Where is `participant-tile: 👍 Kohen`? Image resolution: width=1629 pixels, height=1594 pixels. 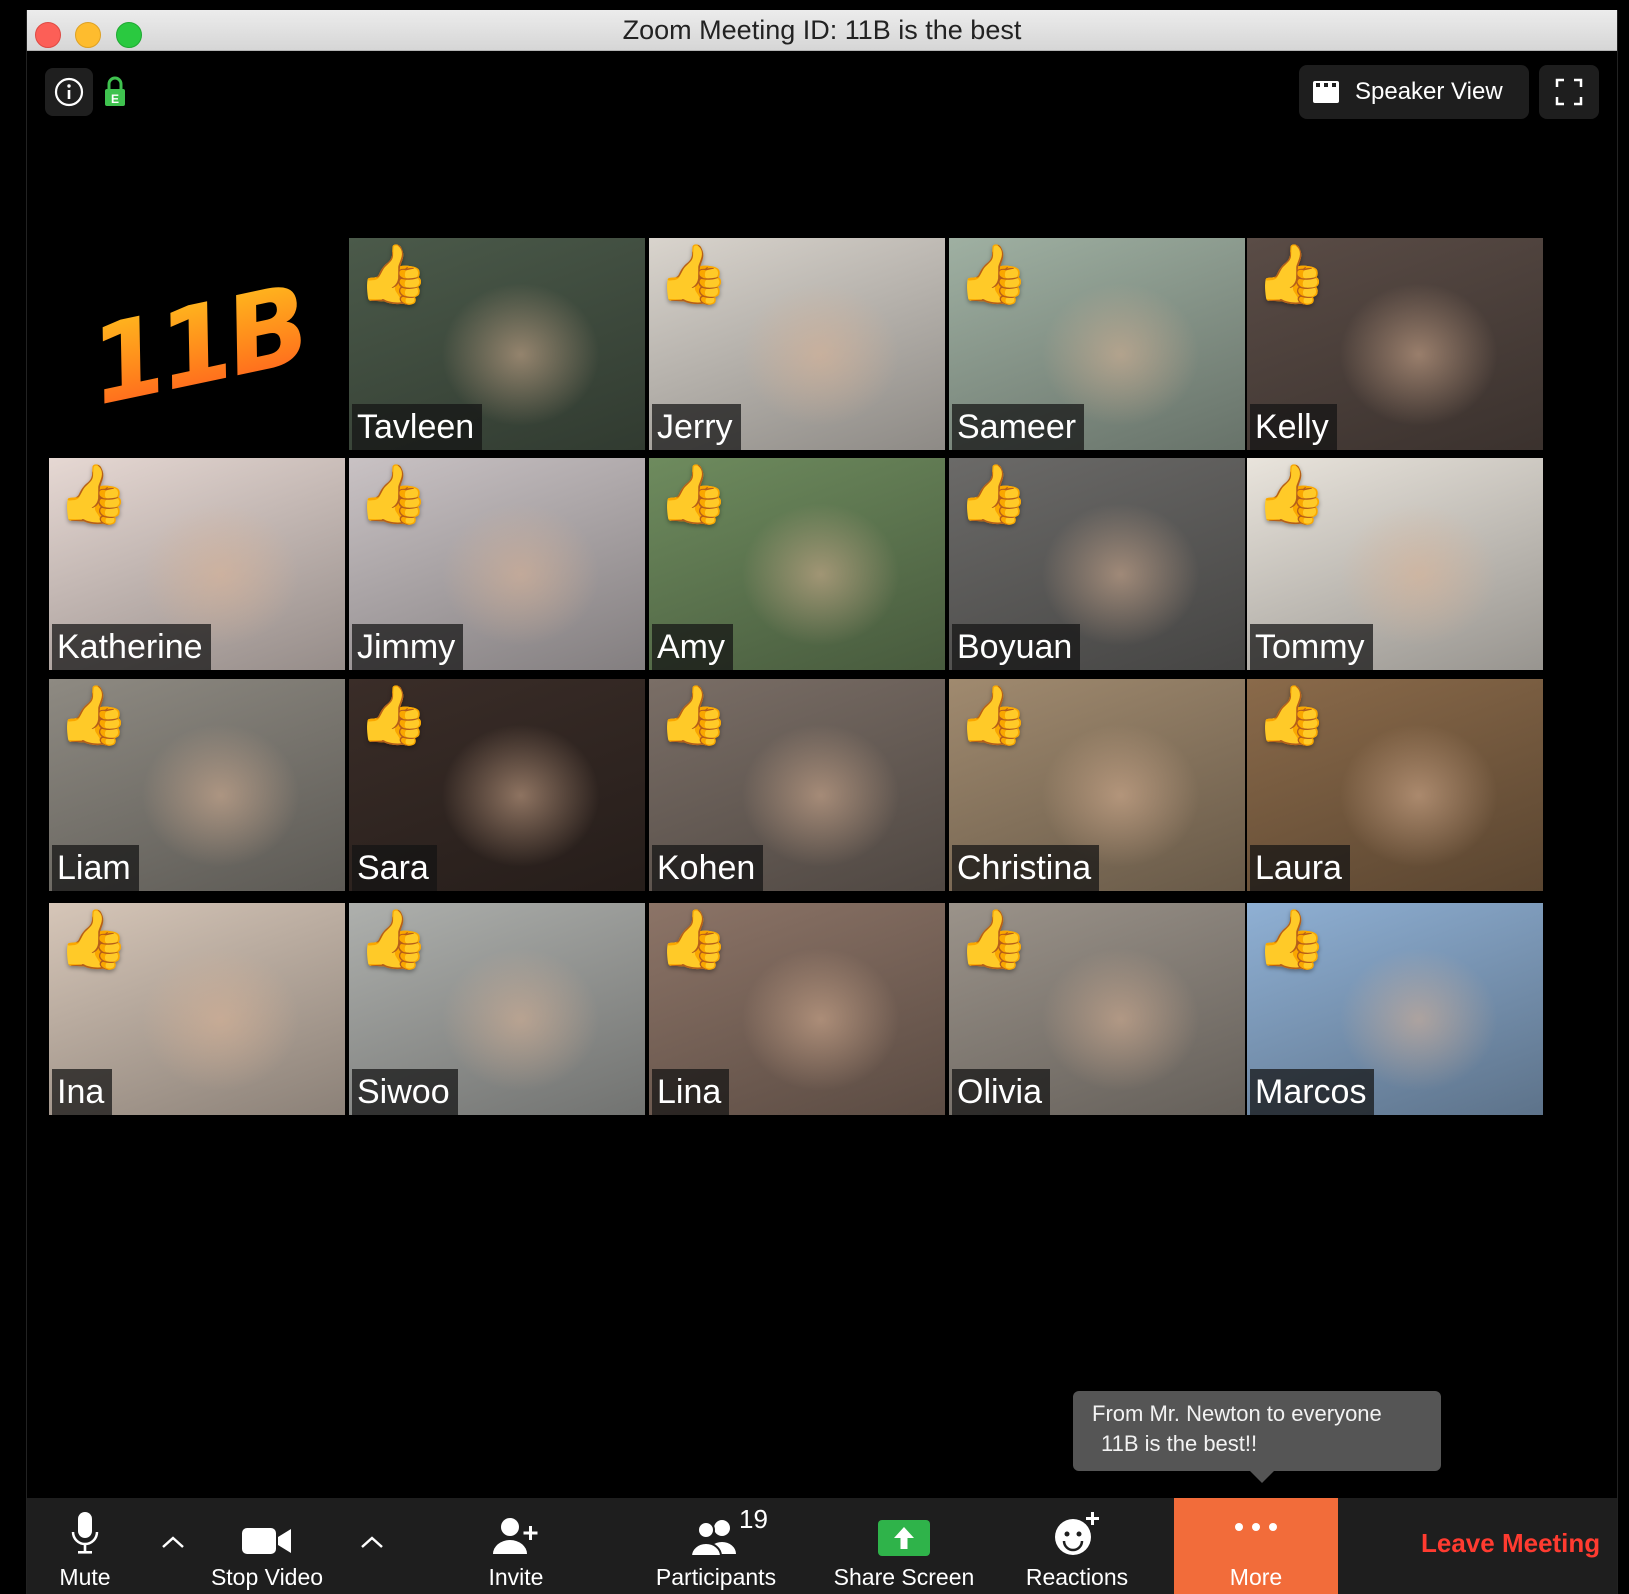
participant-tile: 👍 Kohen is located at coordinates (797, 785).